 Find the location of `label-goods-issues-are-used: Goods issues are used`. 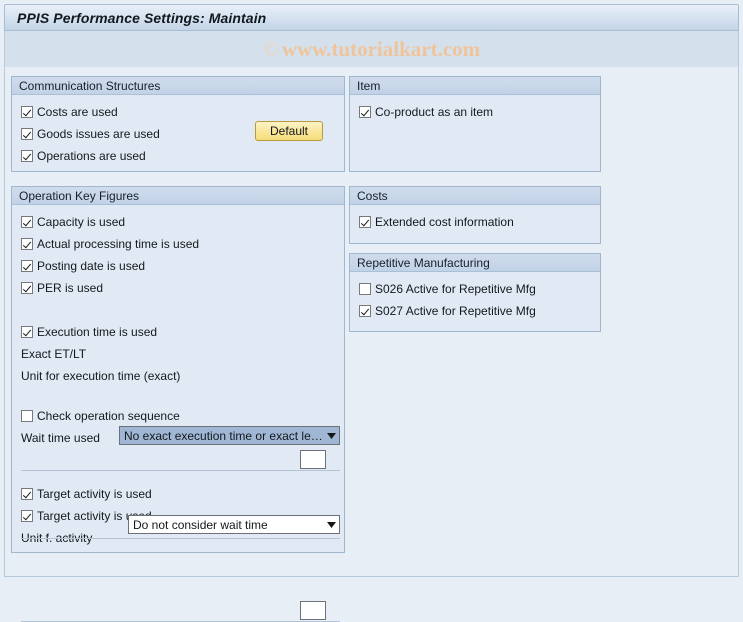

label-goods-issues-are-used: Goods issues are used is located at coordinates (98, 134).